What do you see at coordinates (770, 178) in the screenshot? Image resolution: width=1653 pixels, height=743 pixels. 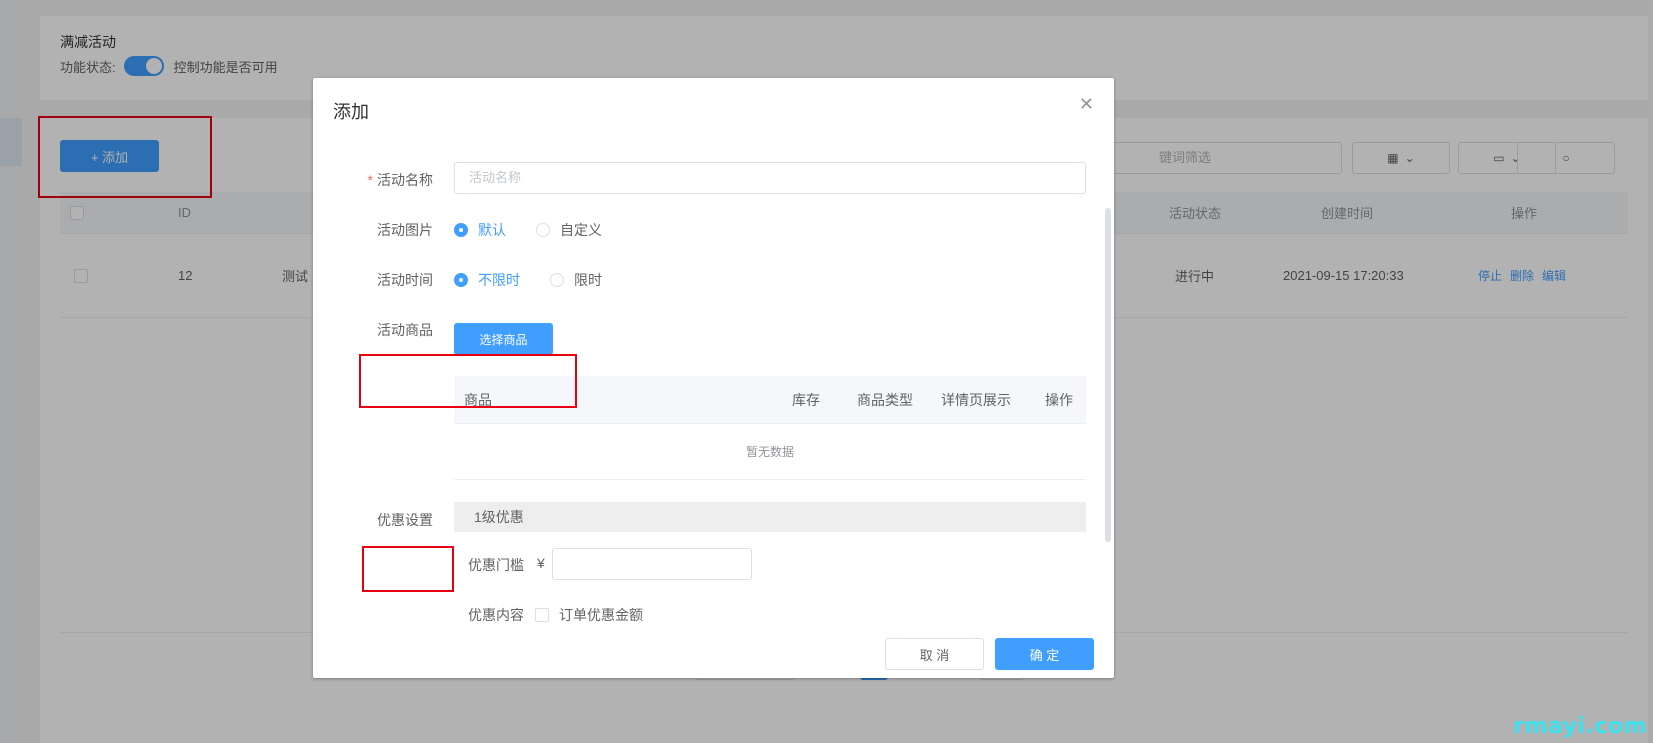 I see `activity-name-input: 活动名称` at bounding box center [770, 178].